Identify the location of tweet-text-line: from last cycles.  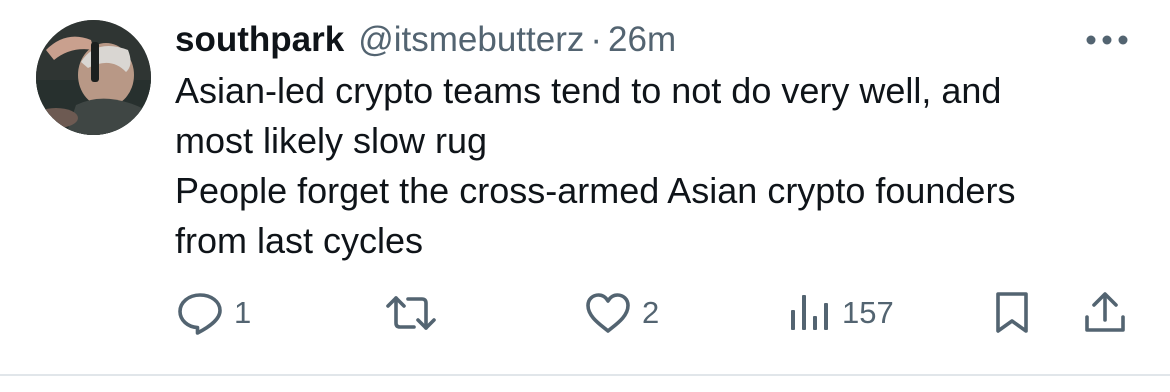
(299, 240).